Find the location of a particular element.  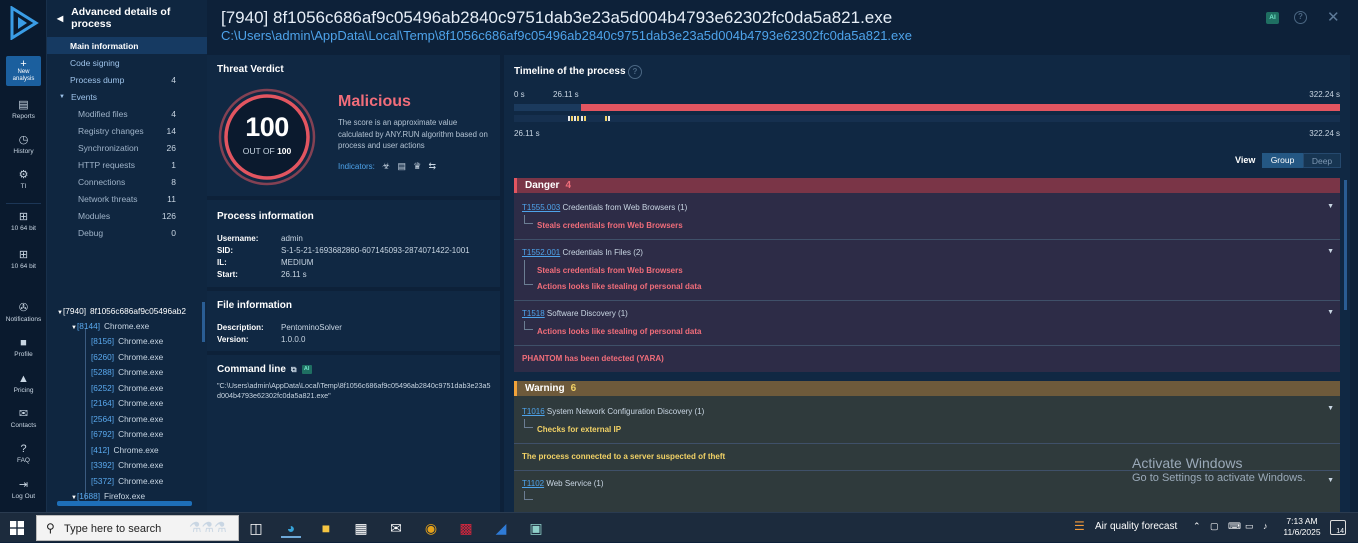

tree-child: [2564] Chrome.exe is located at coordinates (127, 419).